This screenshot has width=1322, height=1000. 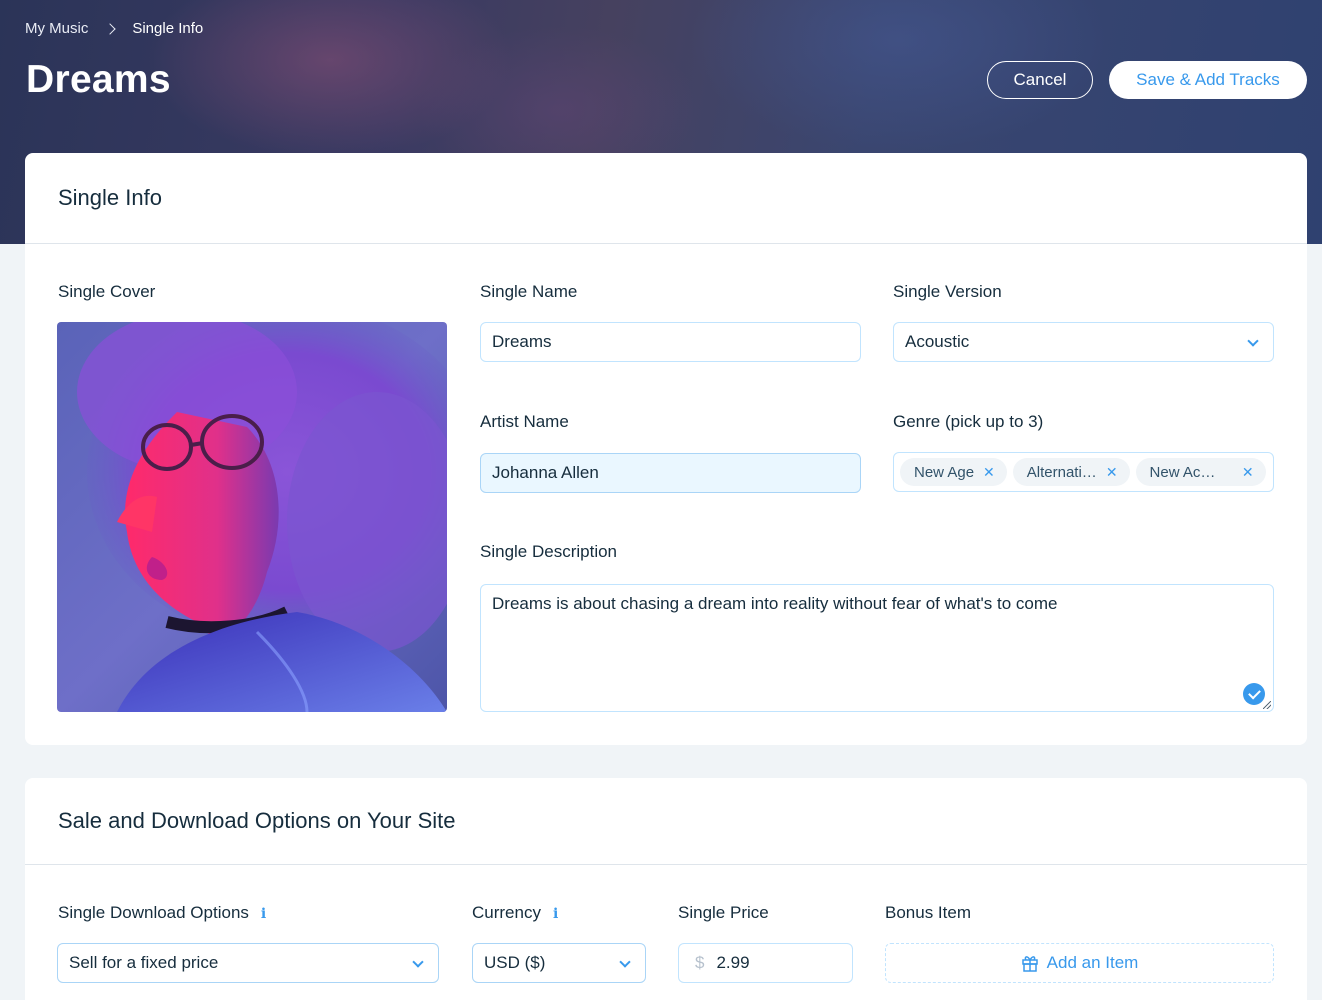 What do you see at coordinates (968, 421) in the screenshot?
I see `genre-label: Genre (pick up to 3)` at bounding box center [968, 421].